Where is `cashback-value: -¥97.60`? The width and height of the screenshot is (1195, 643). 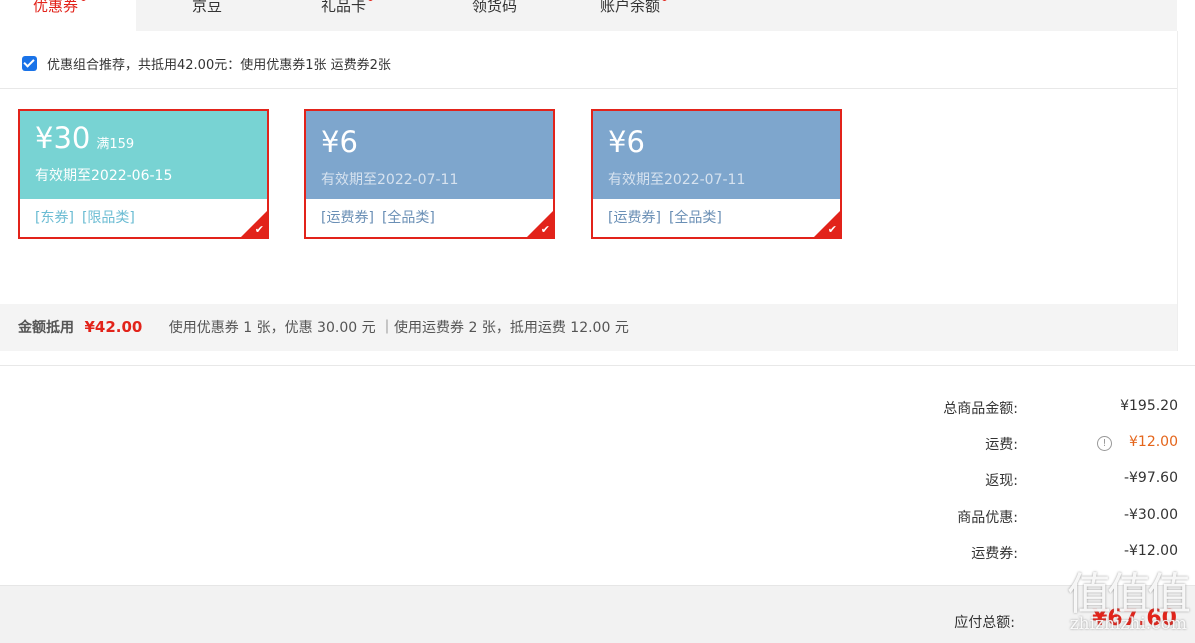
cashback-value: -¥97.60 is located at coordinates (1150, 478).